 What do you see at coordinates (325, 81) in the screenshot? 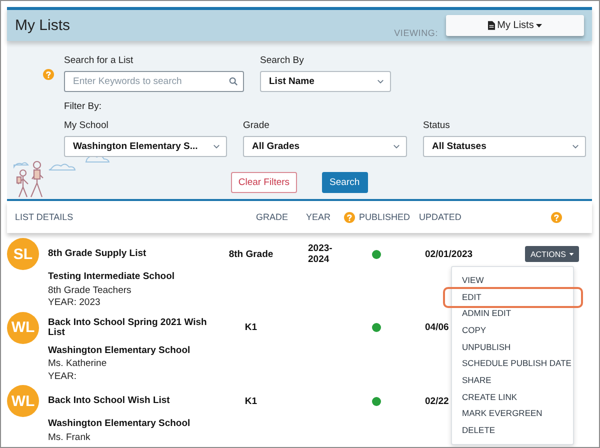
I see `select-dropdown: List Name` at bounding box center [325, 81].